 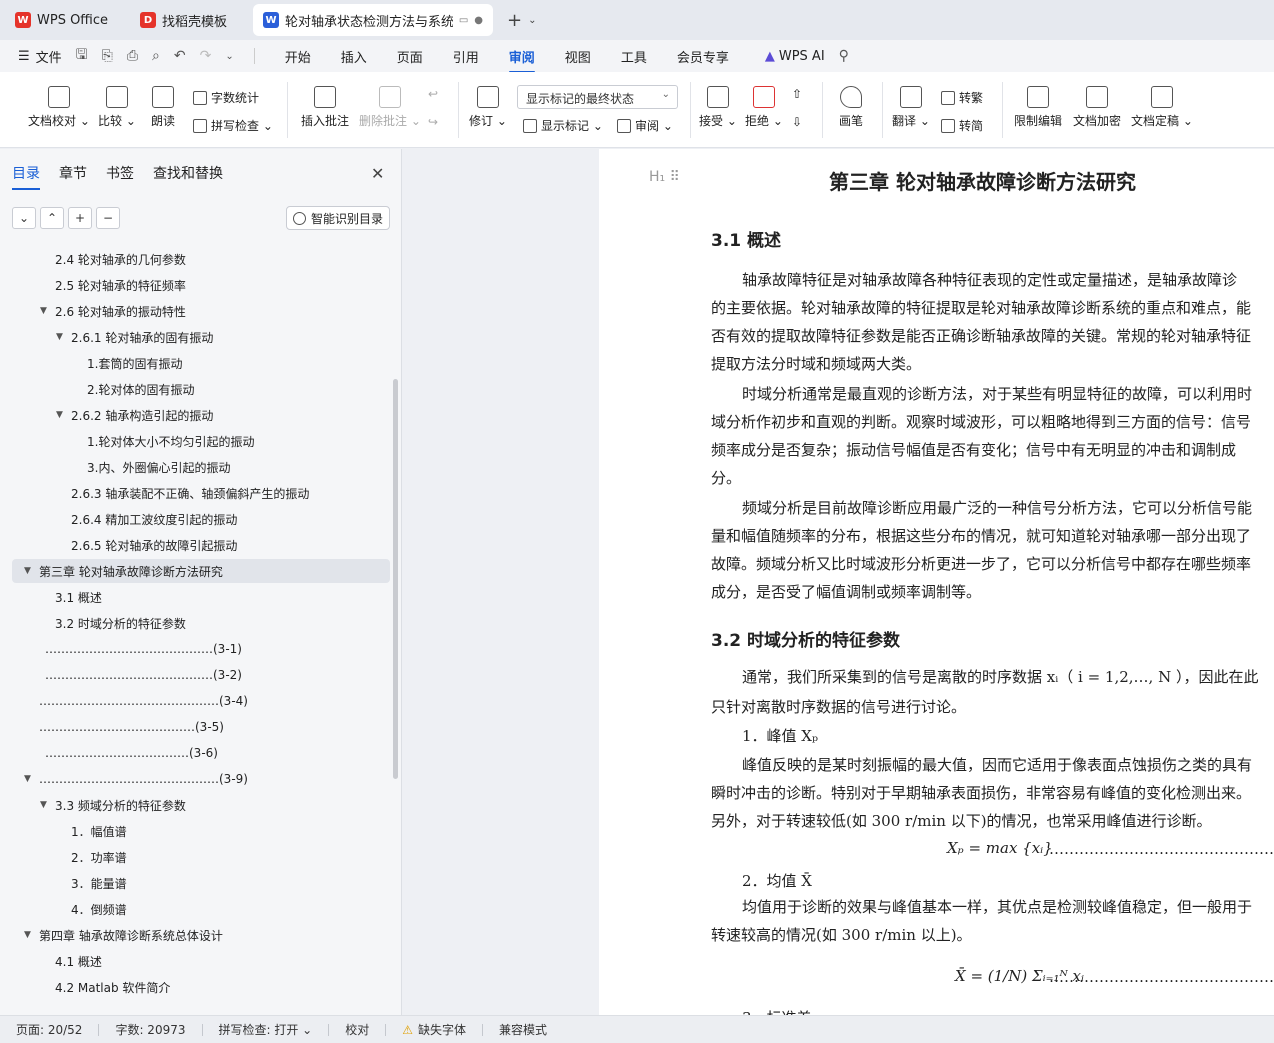 I want to click on tab-toc: 目录, so click(x=26, y=176).